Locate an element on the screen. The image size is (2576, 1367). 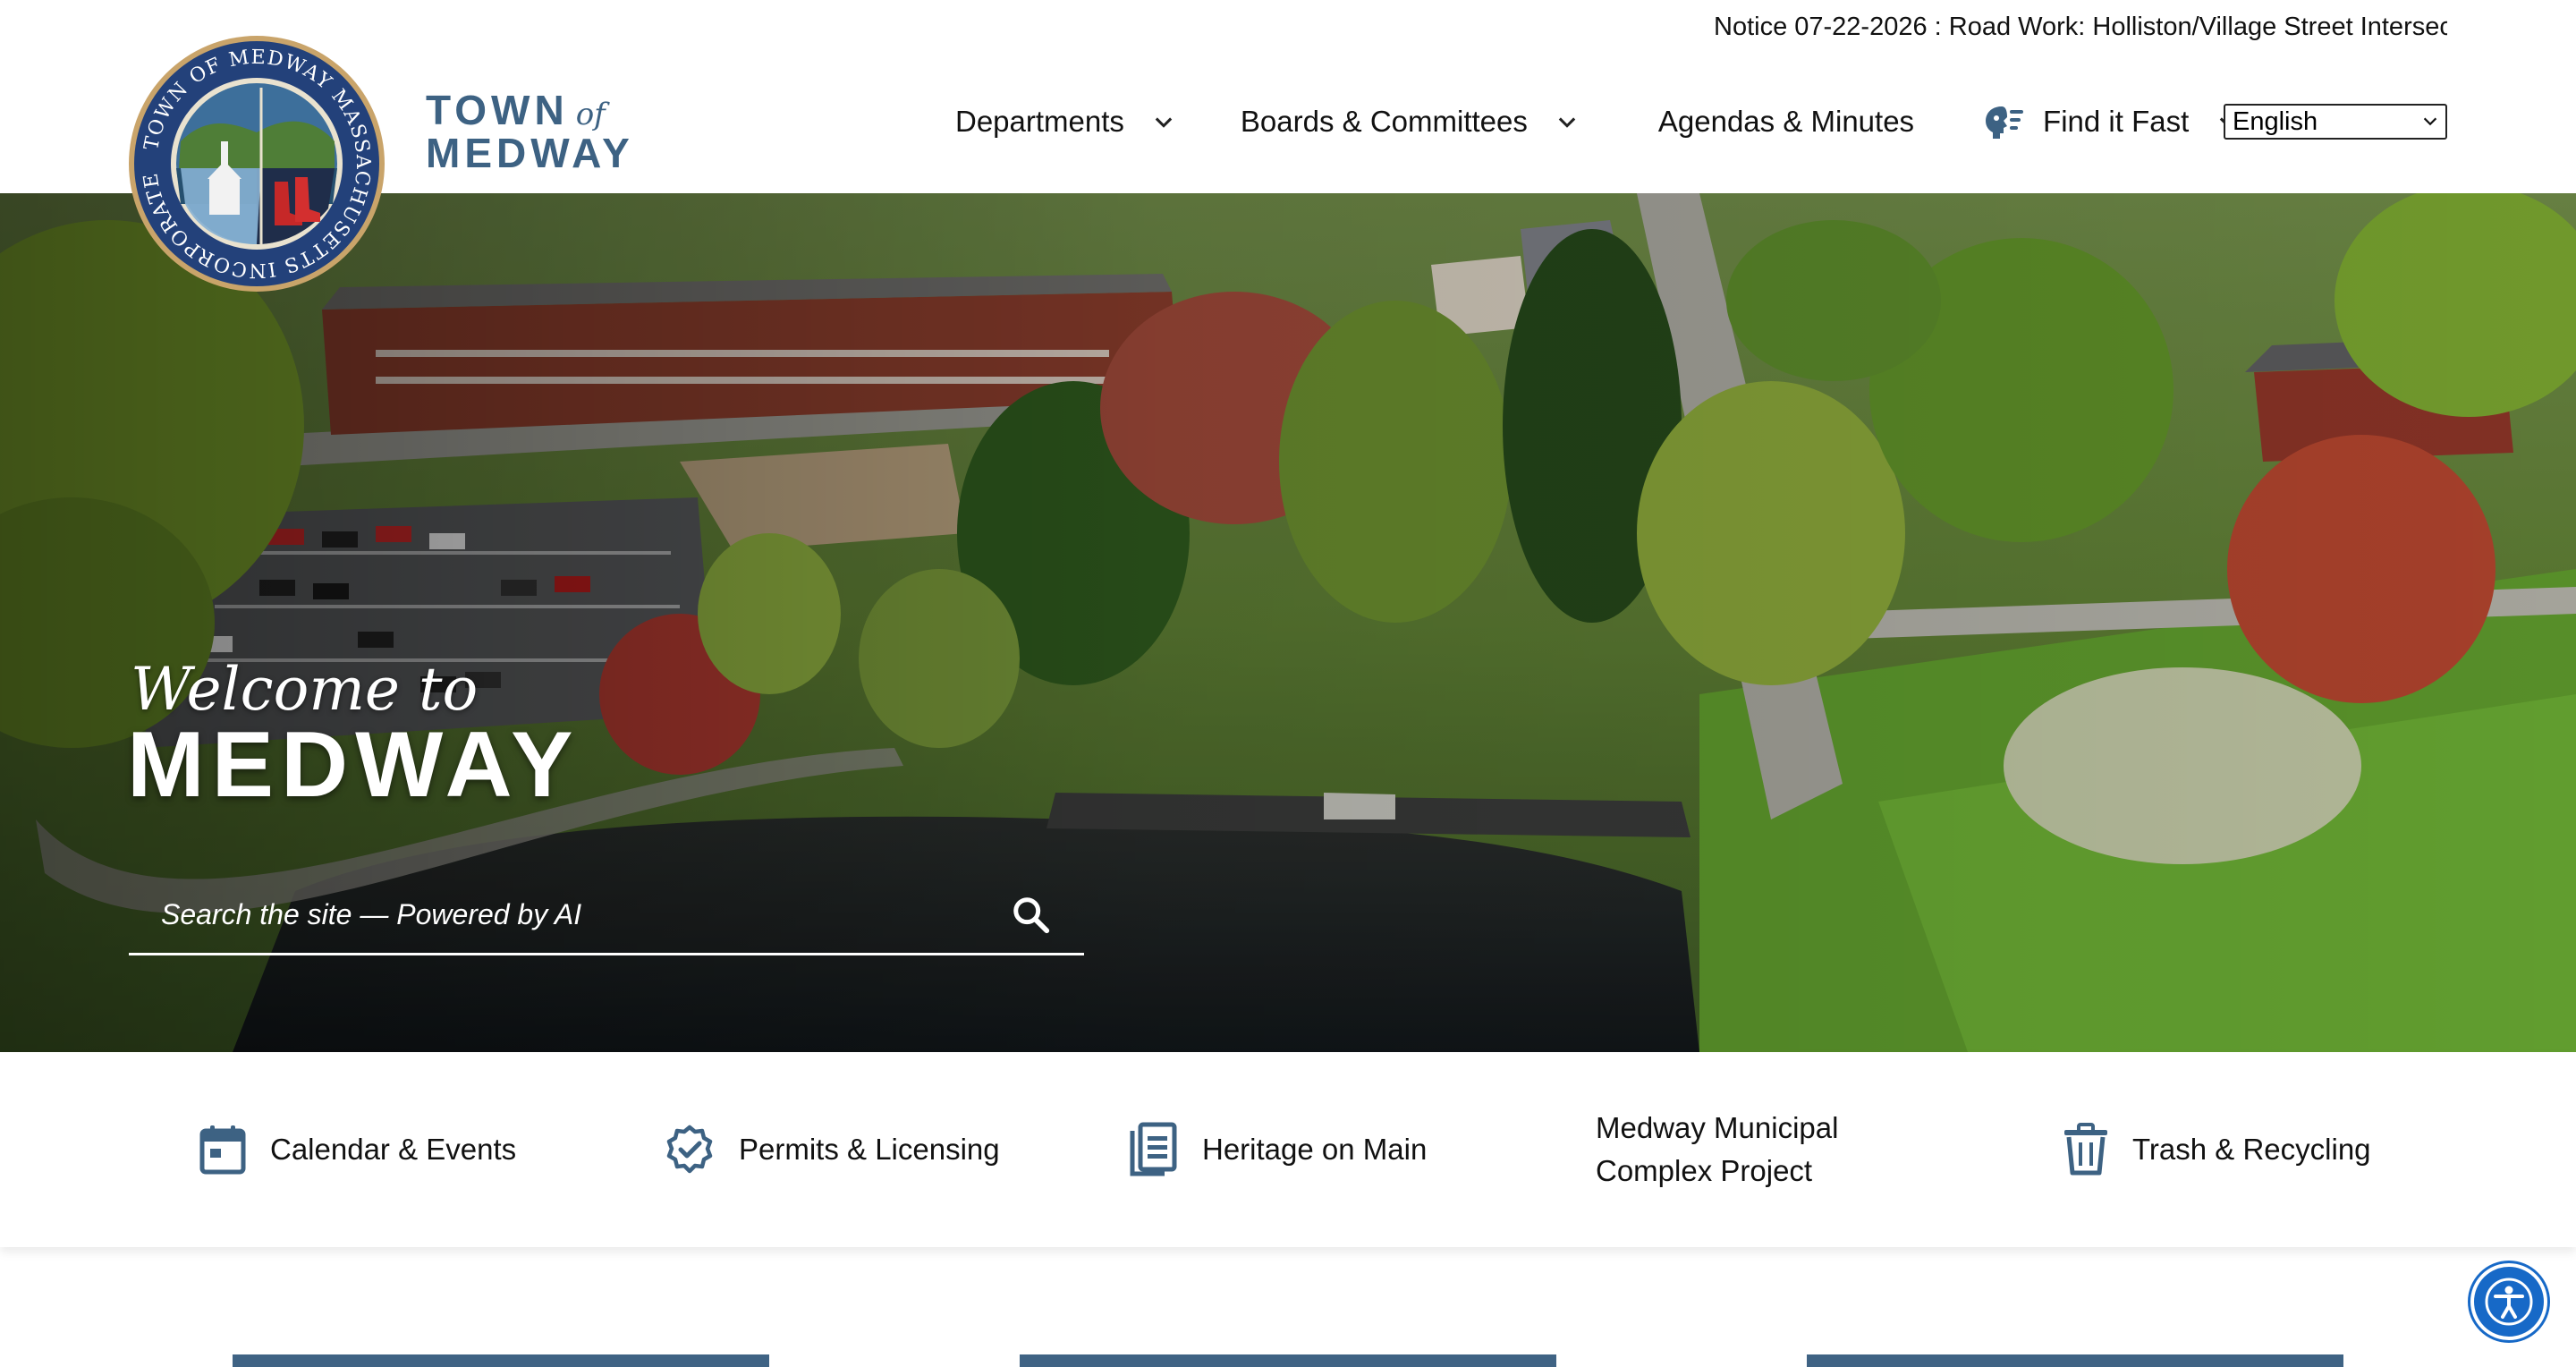
nav-boards-committees: Boards & Committees is located at coordinates (1410, 122).